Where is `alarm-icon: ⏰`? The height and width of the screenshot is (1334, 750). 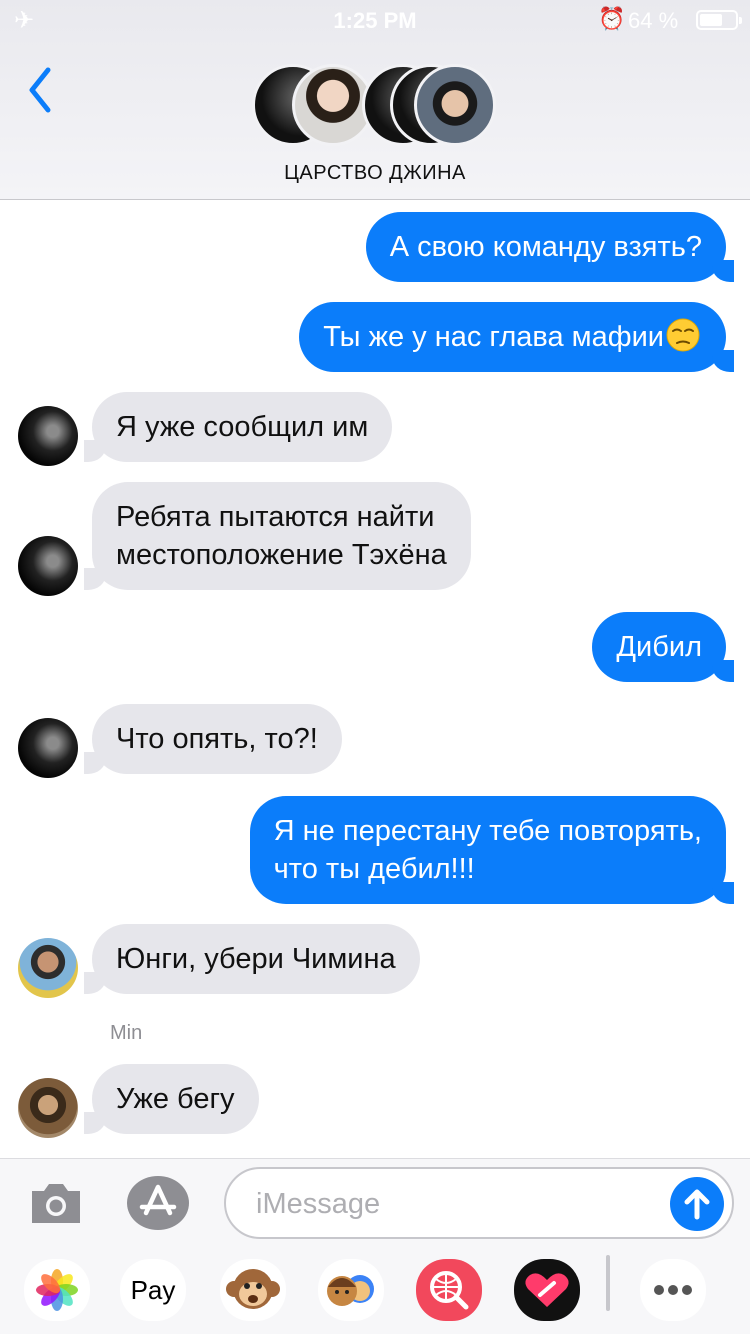 alarm-icon: ⏰ is located at coordinates (612, 18).